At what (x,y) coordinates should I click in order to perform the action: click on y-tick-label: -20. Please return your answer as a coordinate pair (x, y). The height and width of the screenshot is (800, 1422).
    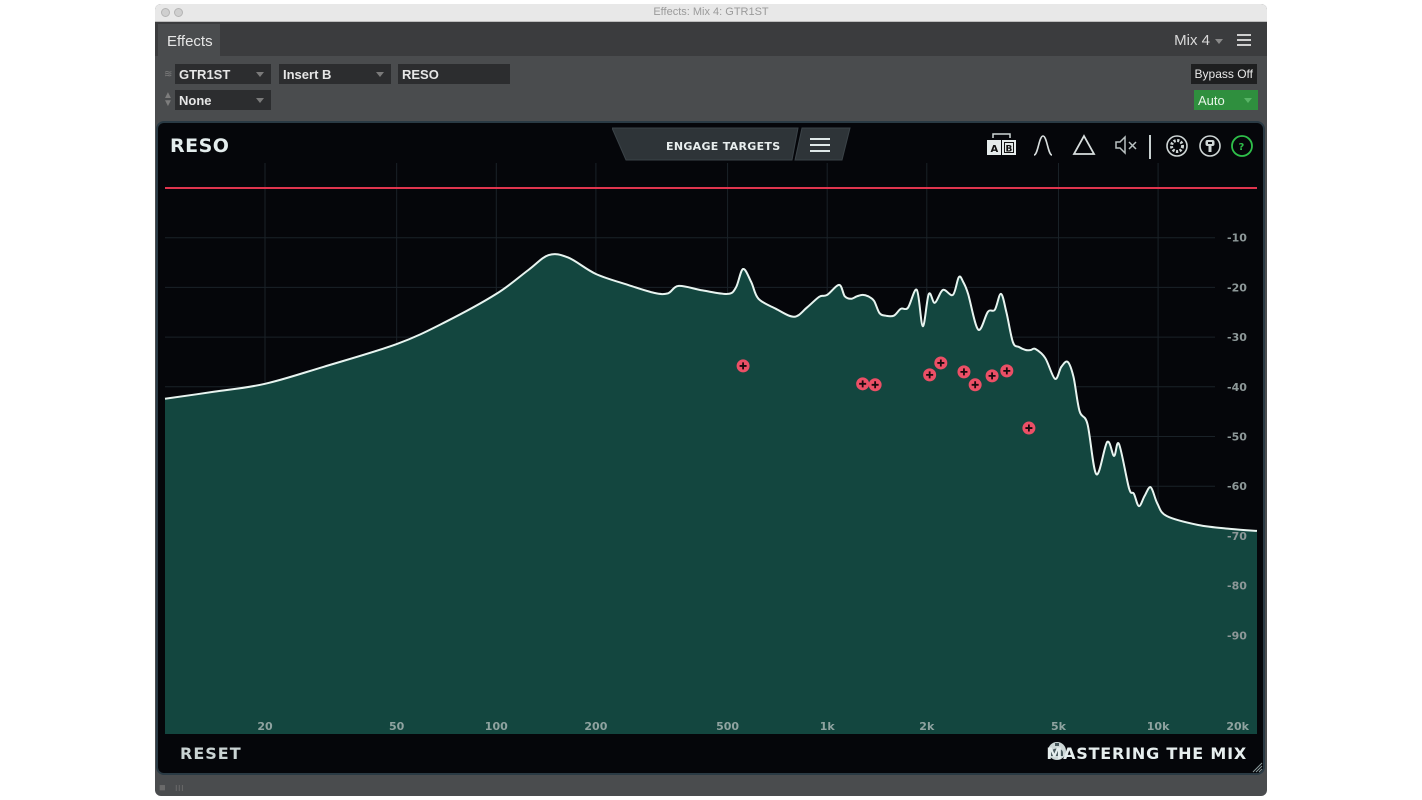
    Looking at the image, I should click on (1237, 287).